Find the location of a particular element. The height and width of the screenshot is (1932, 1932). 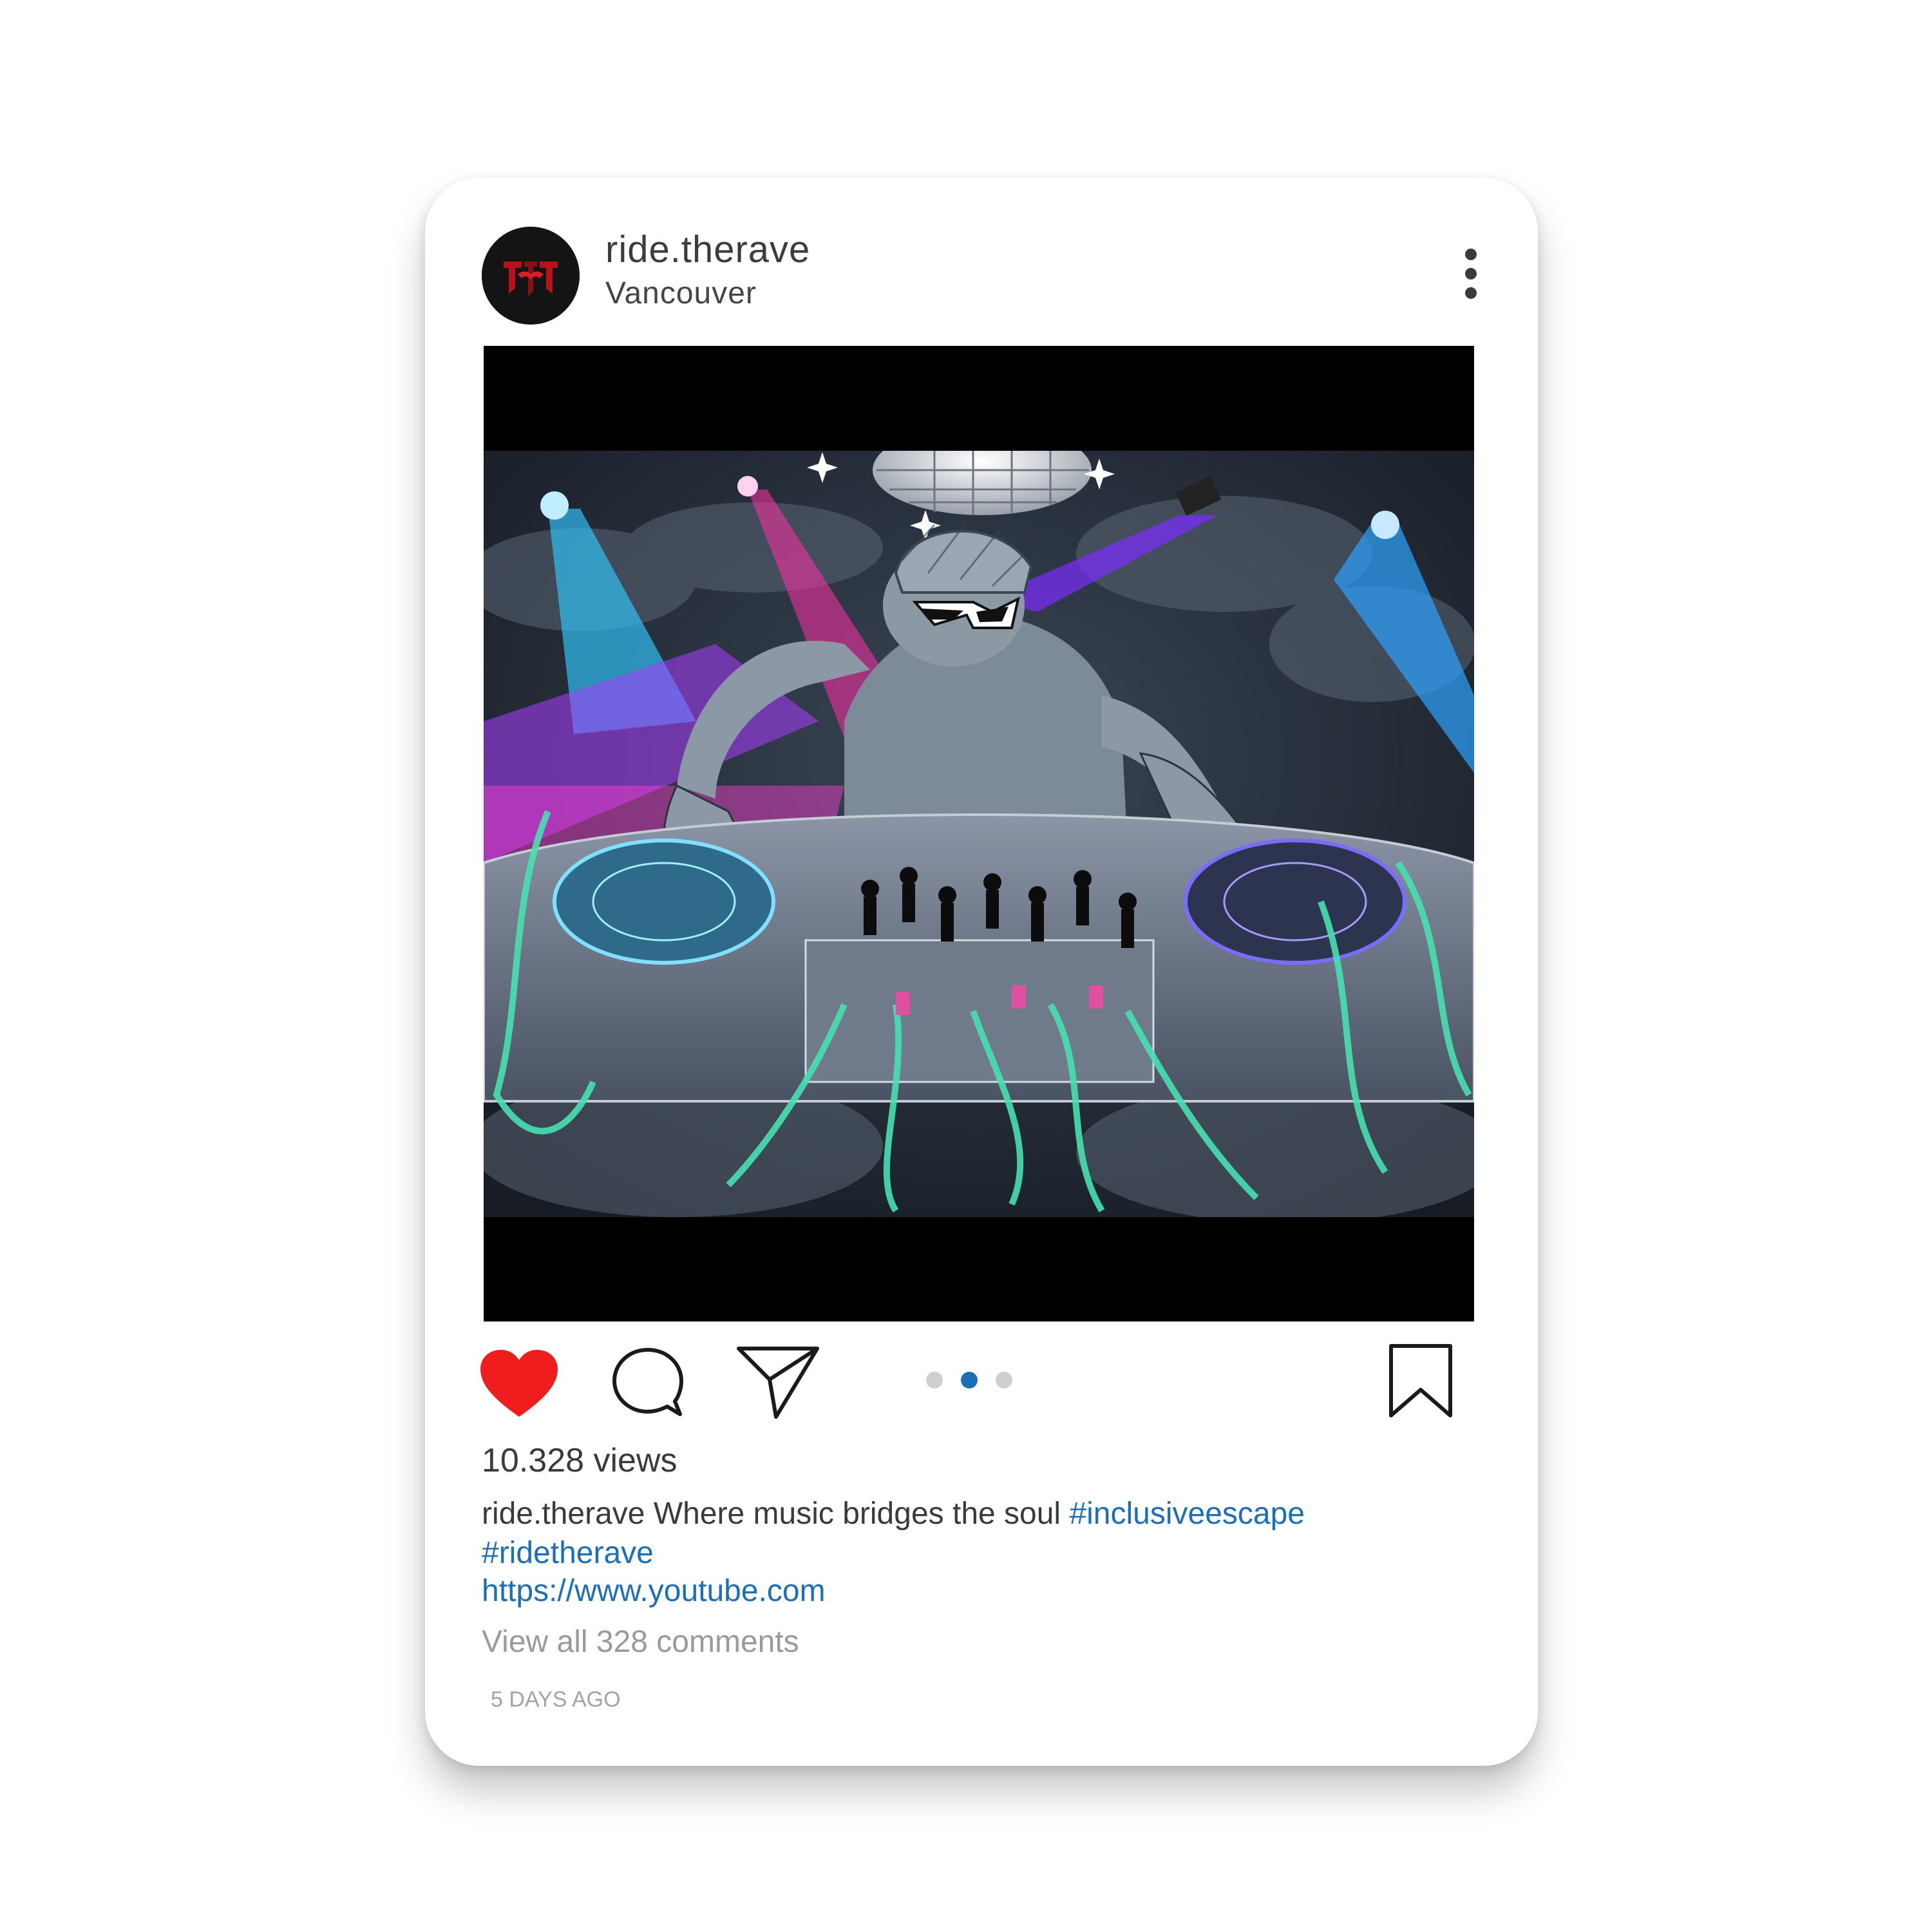

hashtag-link: #ridetherave is located at coordinates (568, 1553).